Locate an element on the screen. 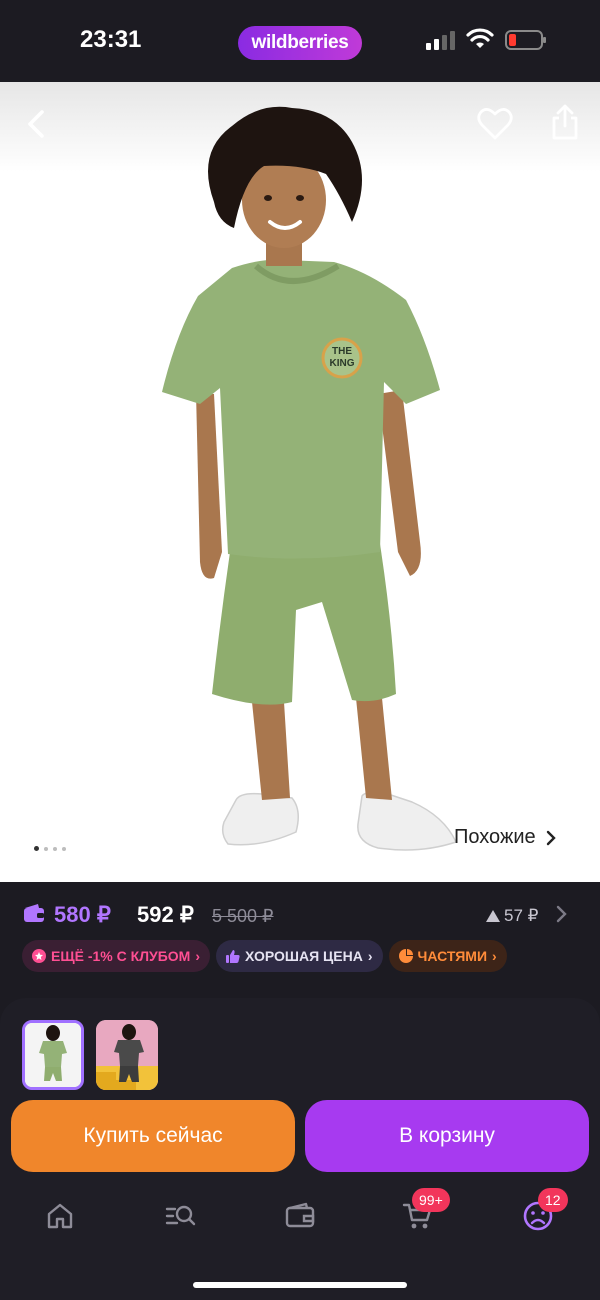 The height and width of the screenshot is (1300, 600). price-change: 57 ₽ is located at coordinates (512, 916).